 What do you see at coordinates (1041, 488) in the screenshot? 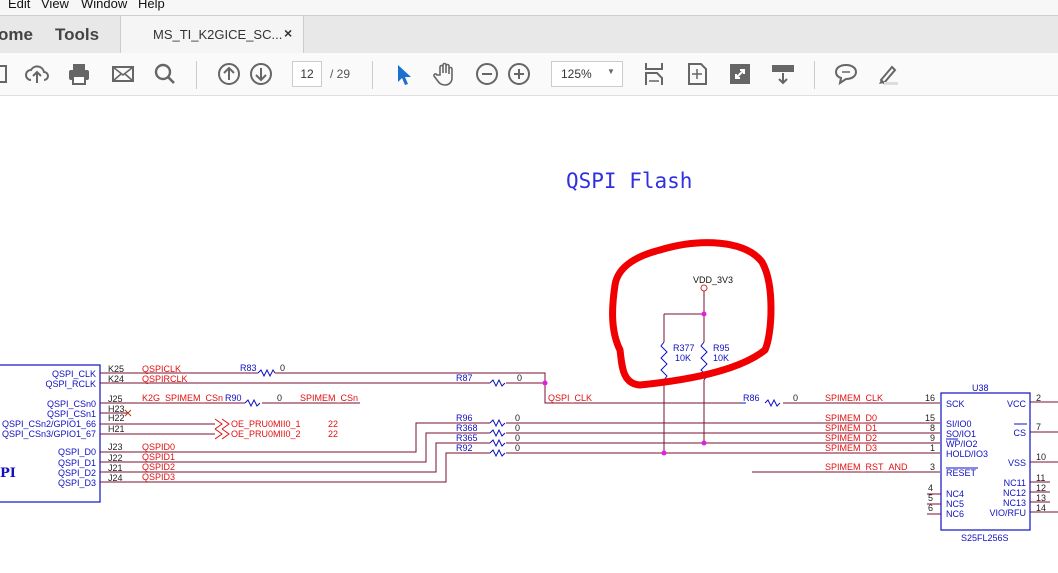
I see `pin-number: 12` at bounding box center [1041, 488].